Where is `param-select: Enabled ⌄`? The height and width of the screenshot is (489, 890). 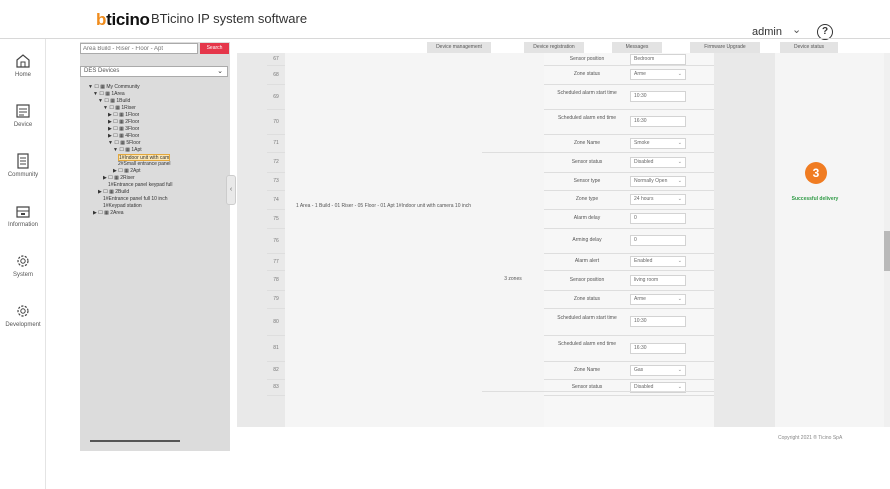 param-select: Enabled ⌄ is located at coordinates (658, 261).